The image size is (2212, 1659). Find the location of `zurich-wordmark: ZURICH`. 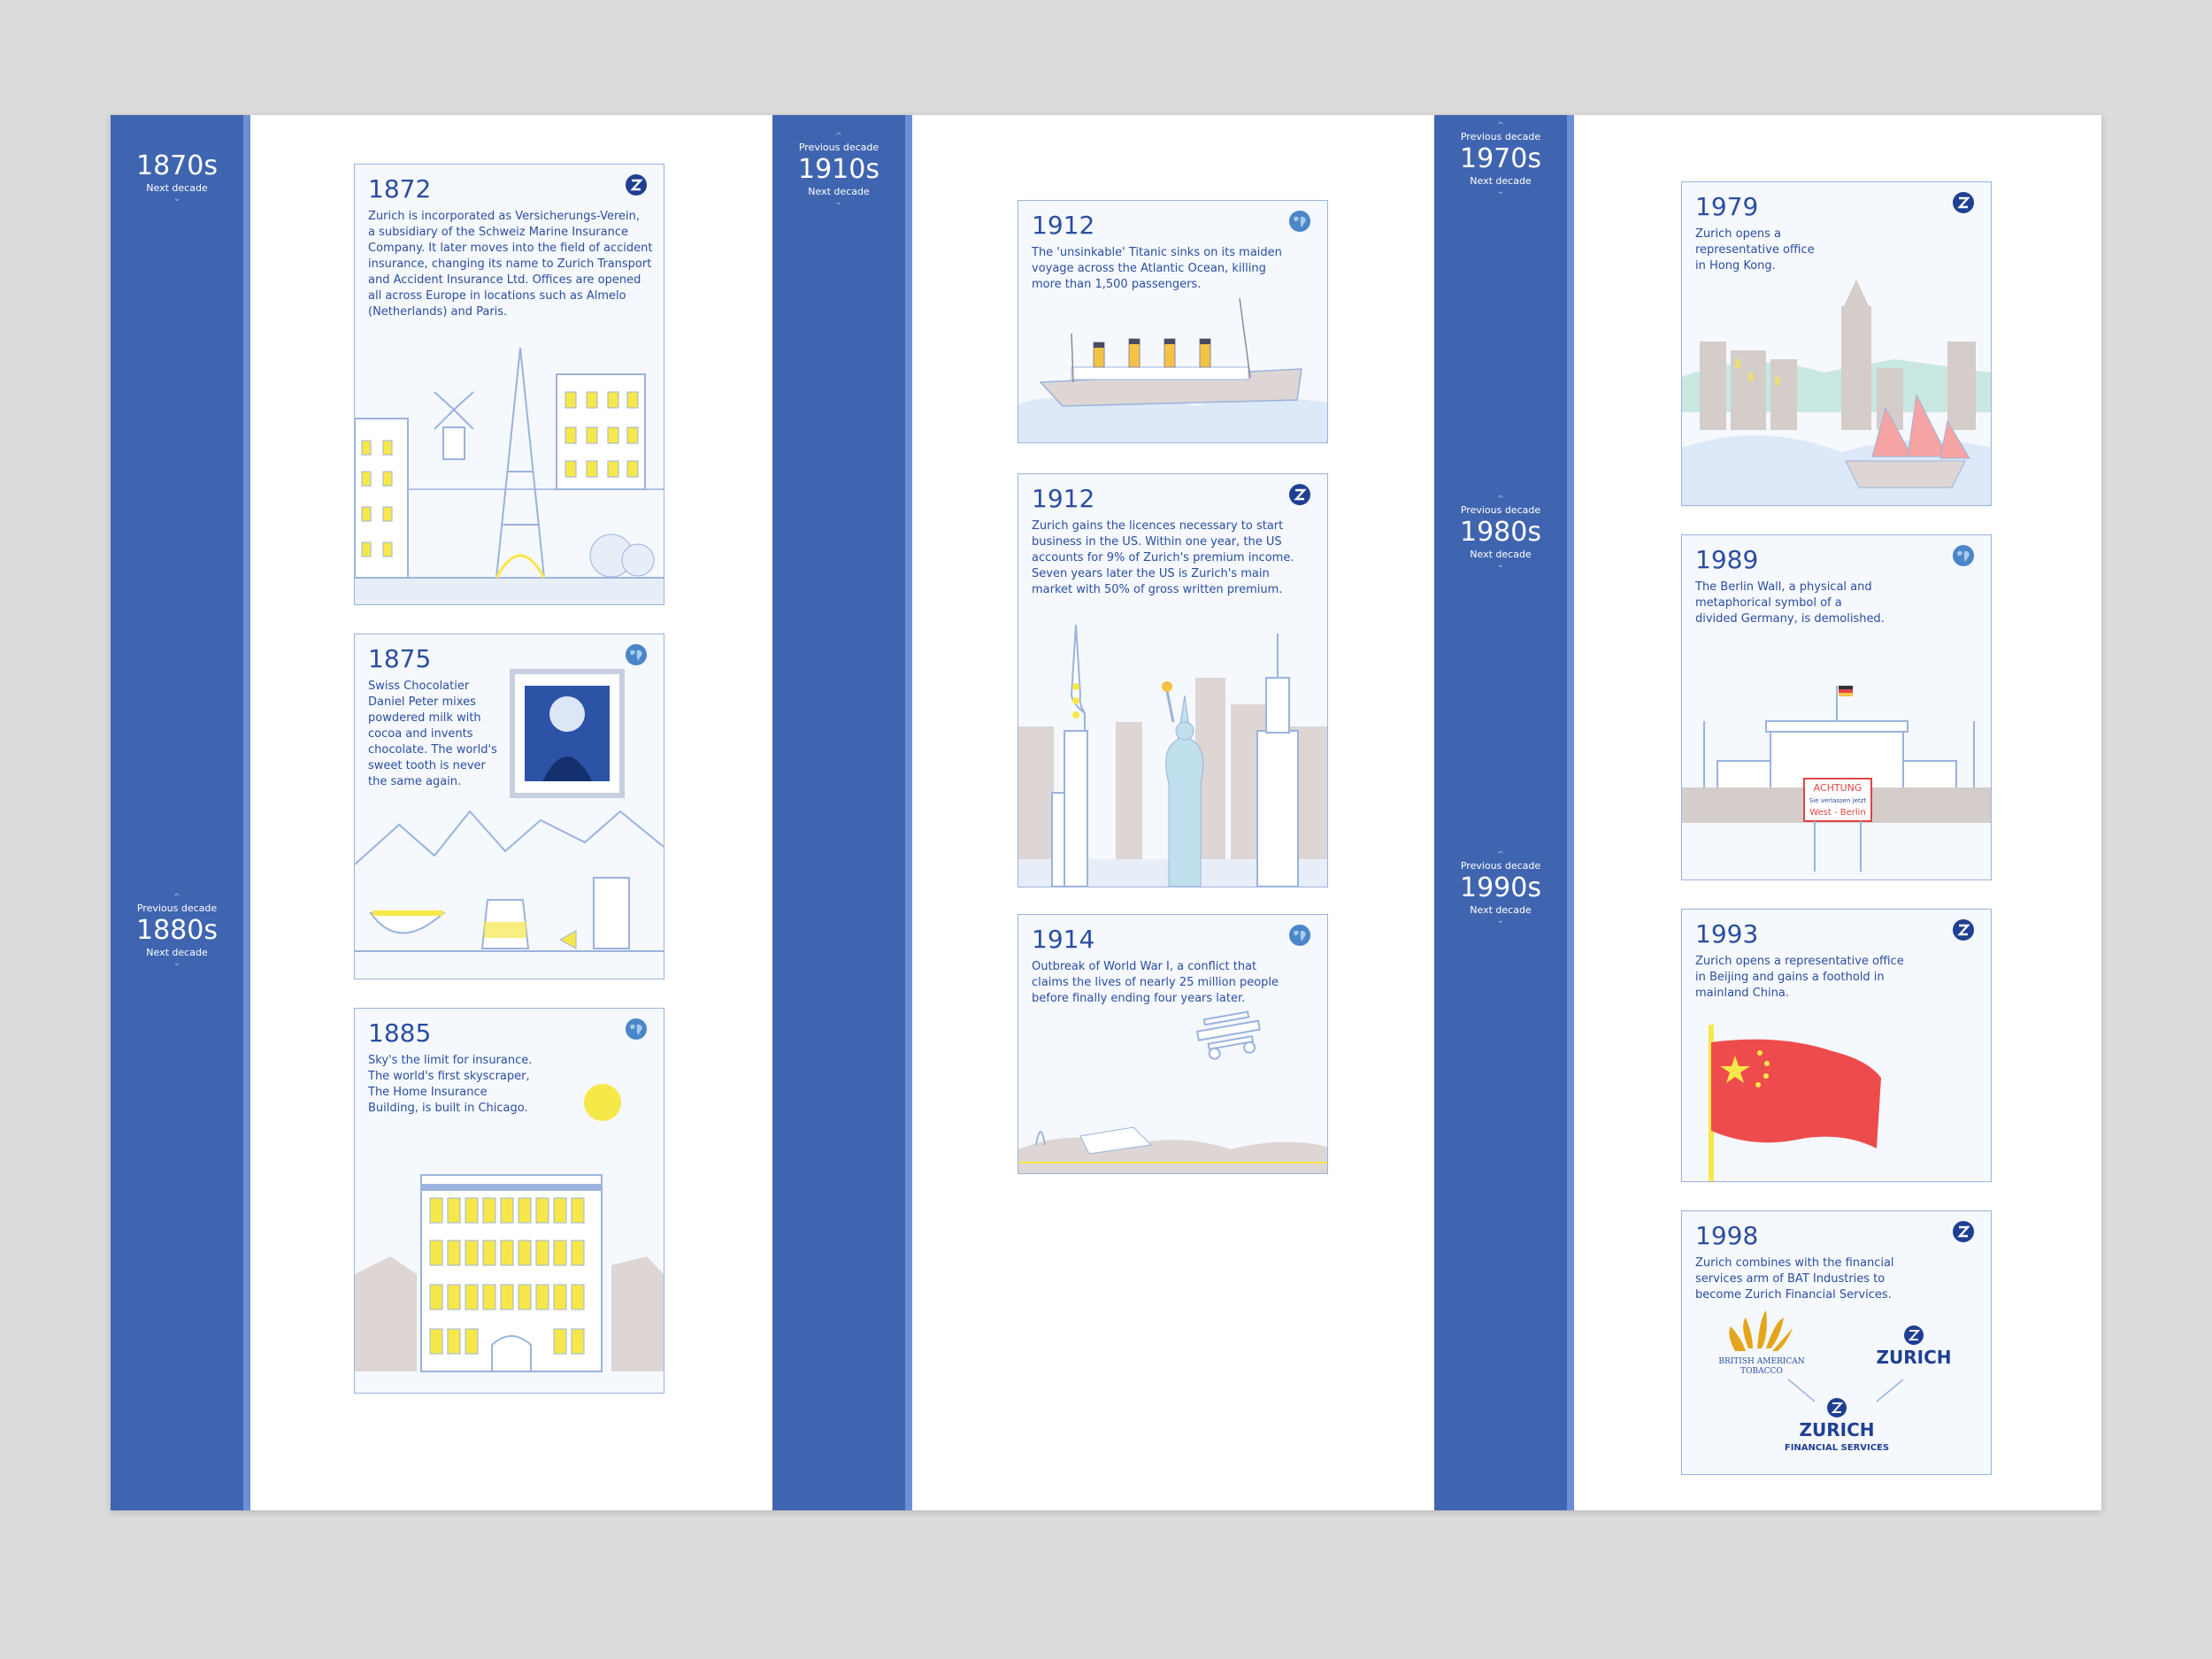

zurich-wordmark: ZURICH is located at coordinates (1914, 1358).